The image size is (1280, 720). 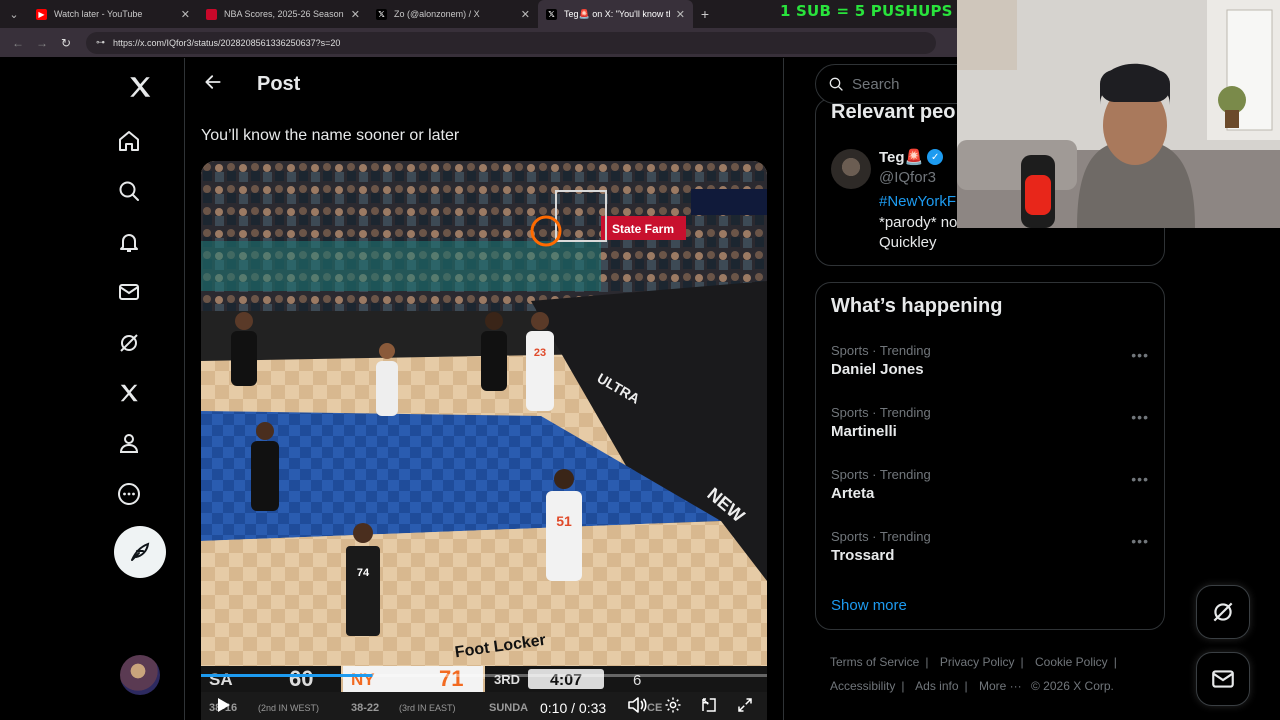 I want to click on compose-post-button, so click(x=140, y=552).